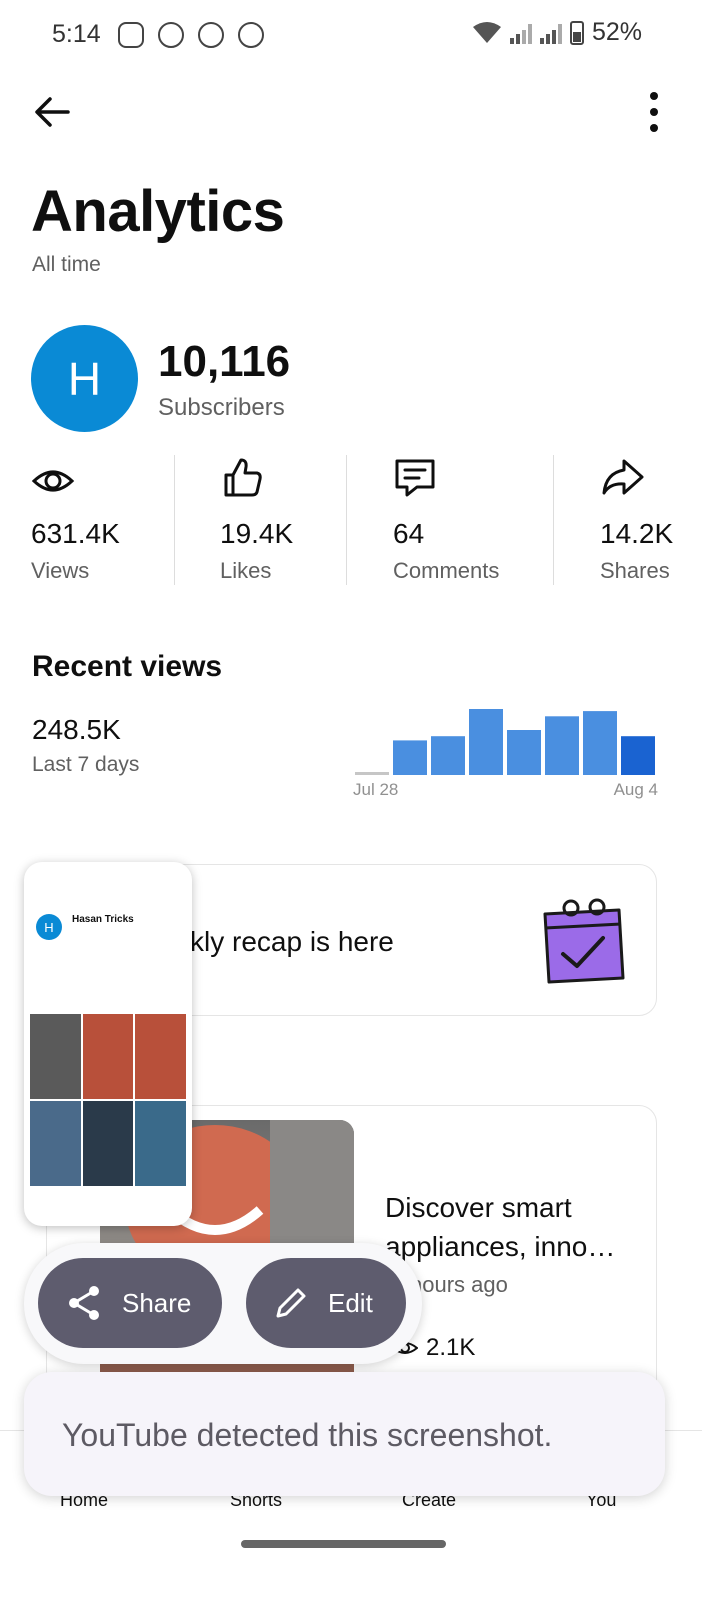 This screenshot has height=1600, width=702. Describe the element at coordinates (576, 32) in the screenshot. I see `battery-icon` at that location.